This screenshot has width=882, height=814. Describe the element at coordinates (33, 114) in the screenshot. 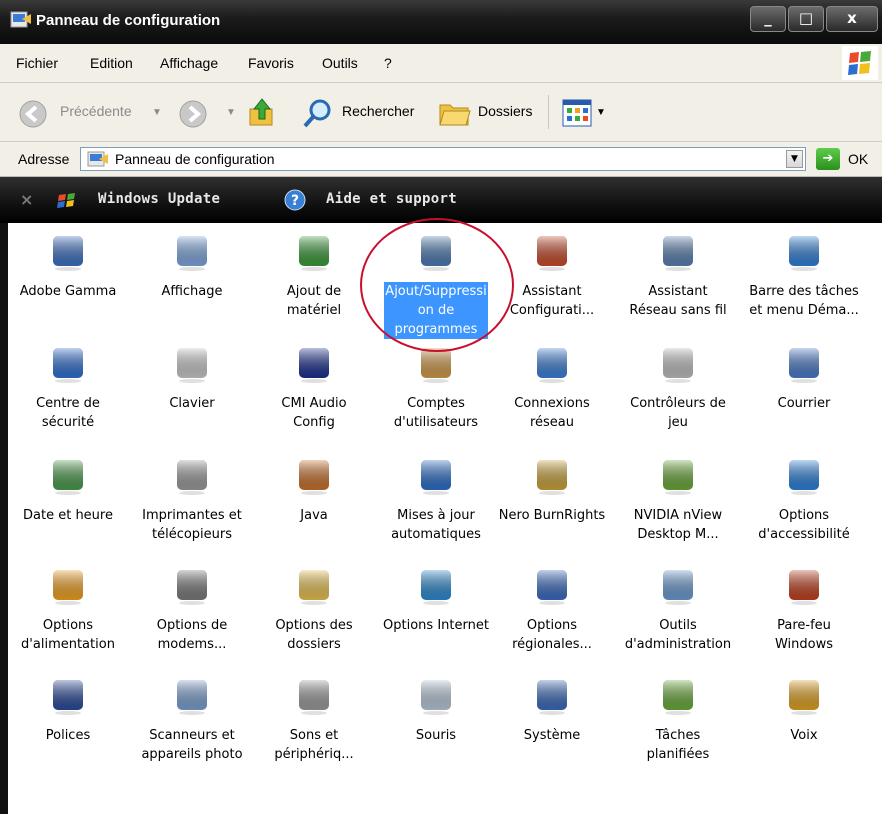

I see `back-arrow-icon` at that location.